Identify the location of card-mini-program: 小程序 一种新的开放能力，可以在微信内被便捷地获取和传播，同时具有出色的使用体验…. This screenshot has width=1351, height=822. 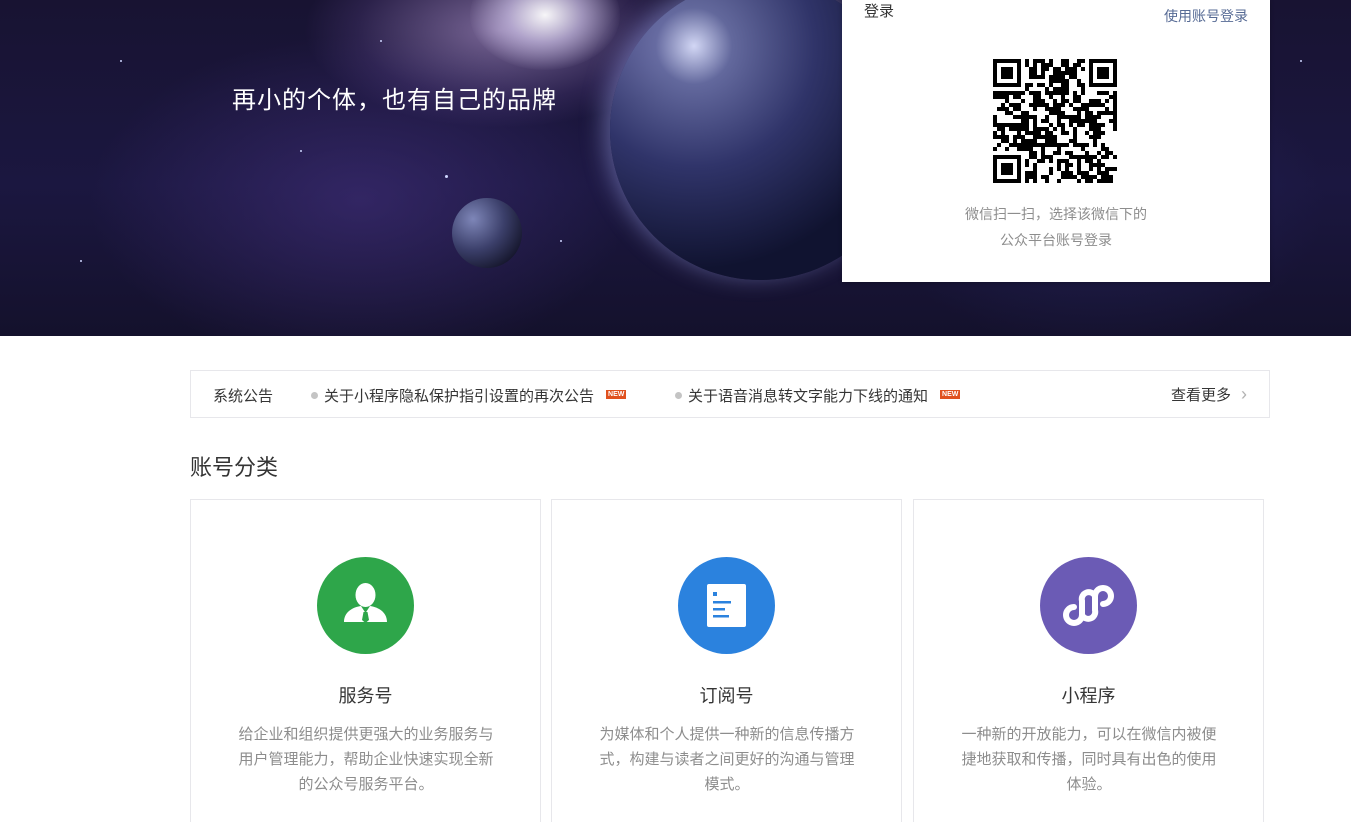
(1088, 660).